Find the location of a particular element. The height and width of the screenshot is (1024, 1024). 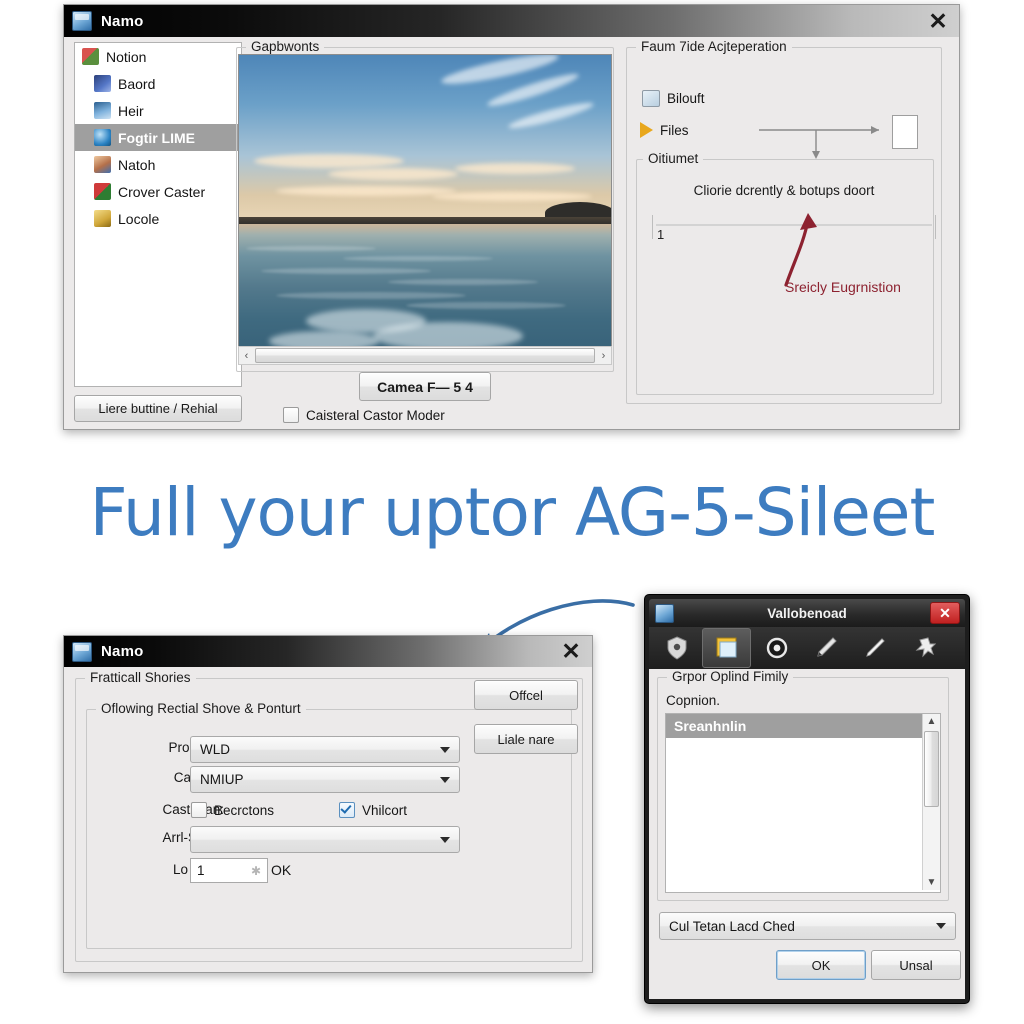

right-panel-legend: Faum 7ide Acjteperation is located at coordinates (714, 46).